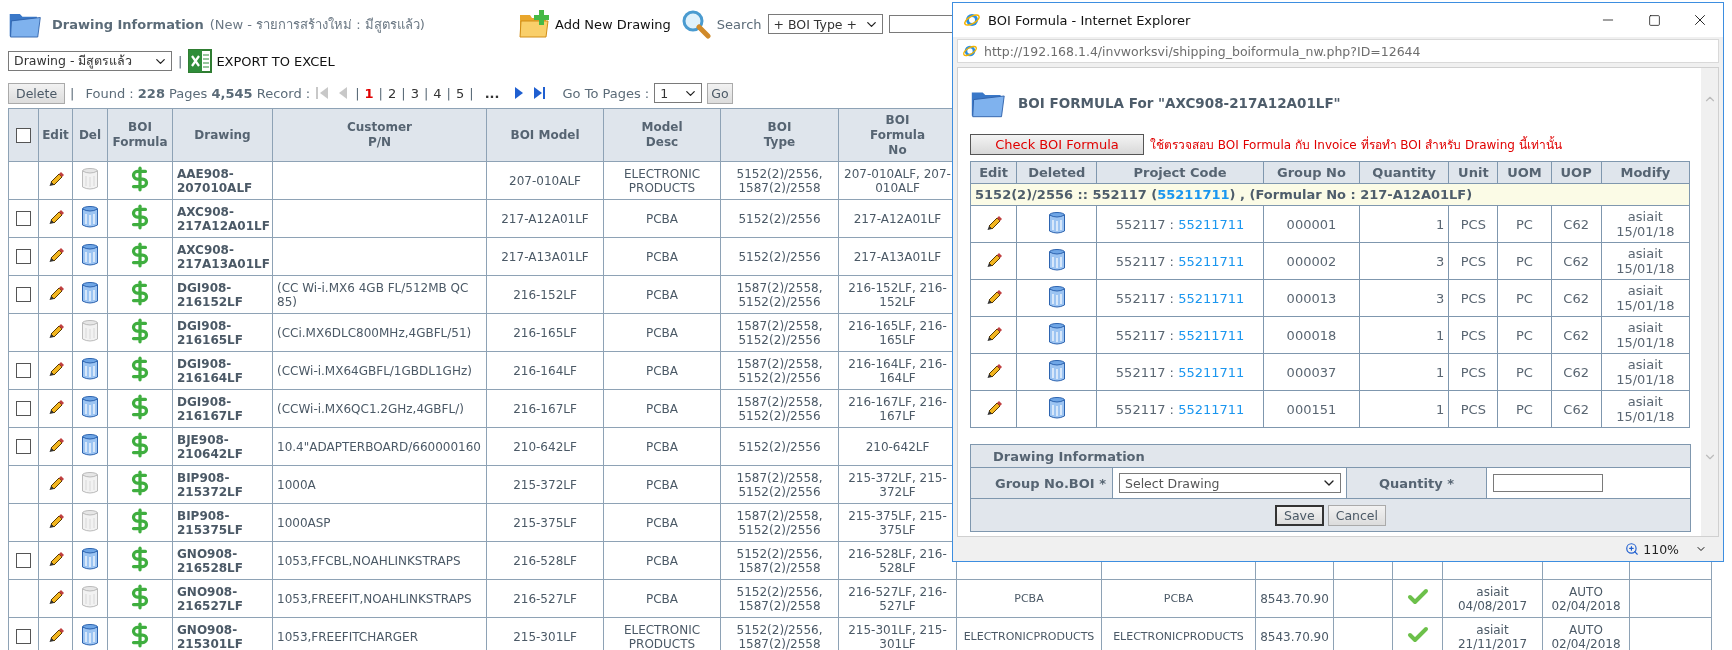  What do you see at coordinates (897, 218) in the screenshot?
I see `table-cell: 217-A12A01LF` at bounding box center [897, 218].